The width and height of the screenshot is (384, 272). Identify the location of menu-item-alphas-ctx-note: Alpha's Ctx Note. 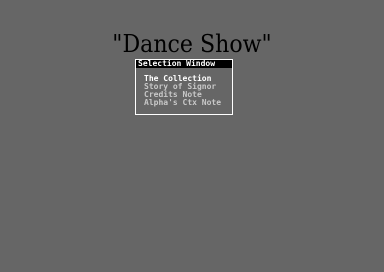
(188, 103).